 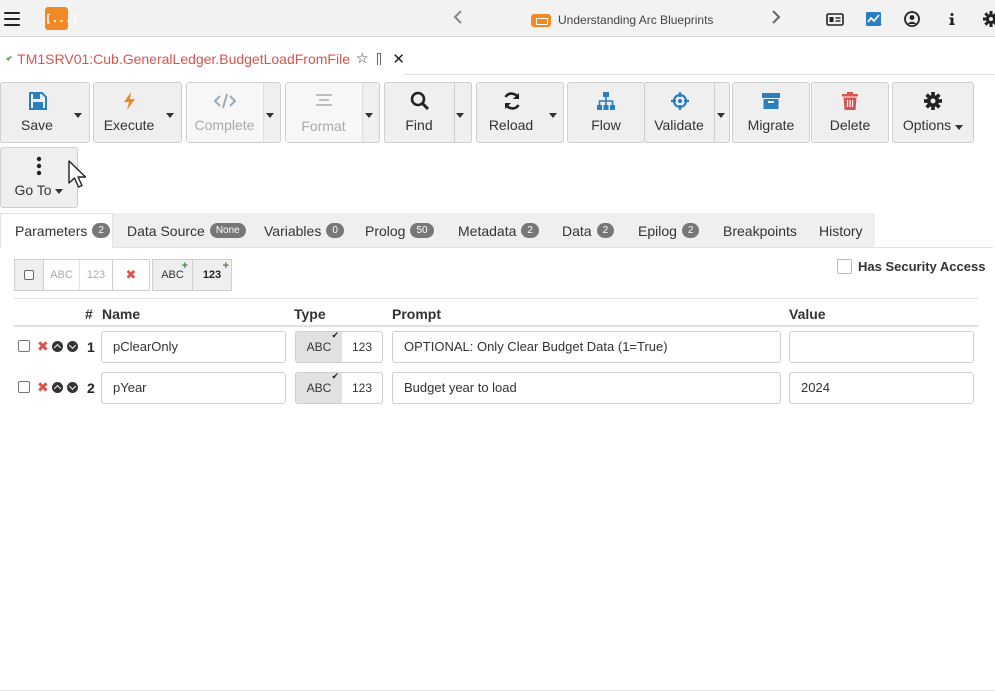 I want to click on delete-button: Delete, so click(x=850, y=112).